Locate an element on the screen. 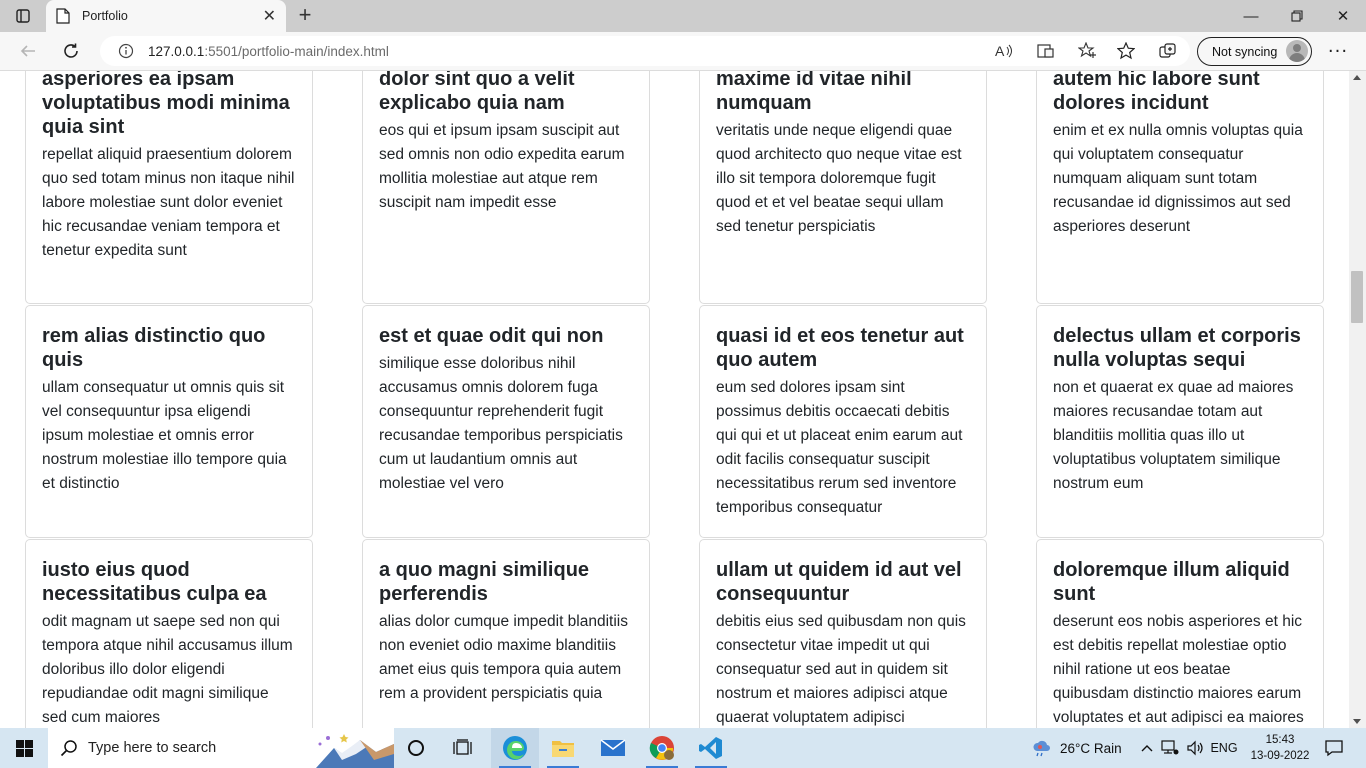 The image size is (1366, 768). page-icon is located at coordinates (63, 16).